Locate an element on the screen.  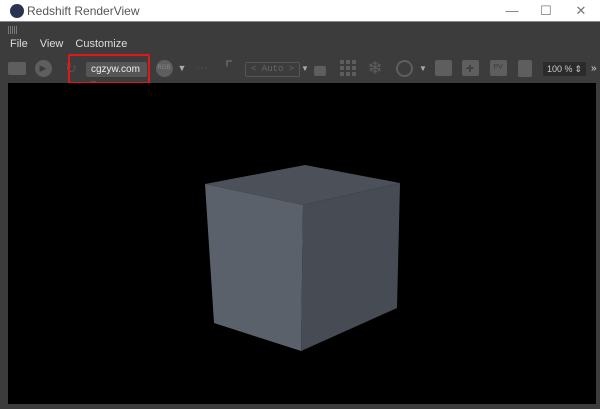
lock-icon is located at coordinates (320, 68).